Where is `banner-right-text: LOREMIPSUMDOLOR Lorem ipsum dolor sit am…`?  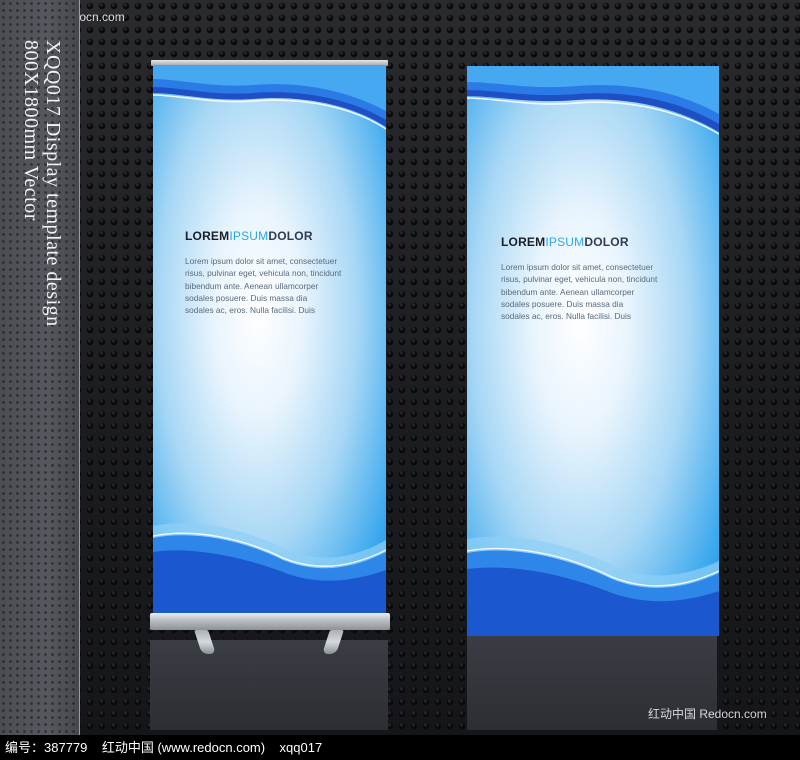
banner-right-text: LOREMIPSUMDOLOR Lorem ipsum dolor sit am… is located at coordinates (596, 278).